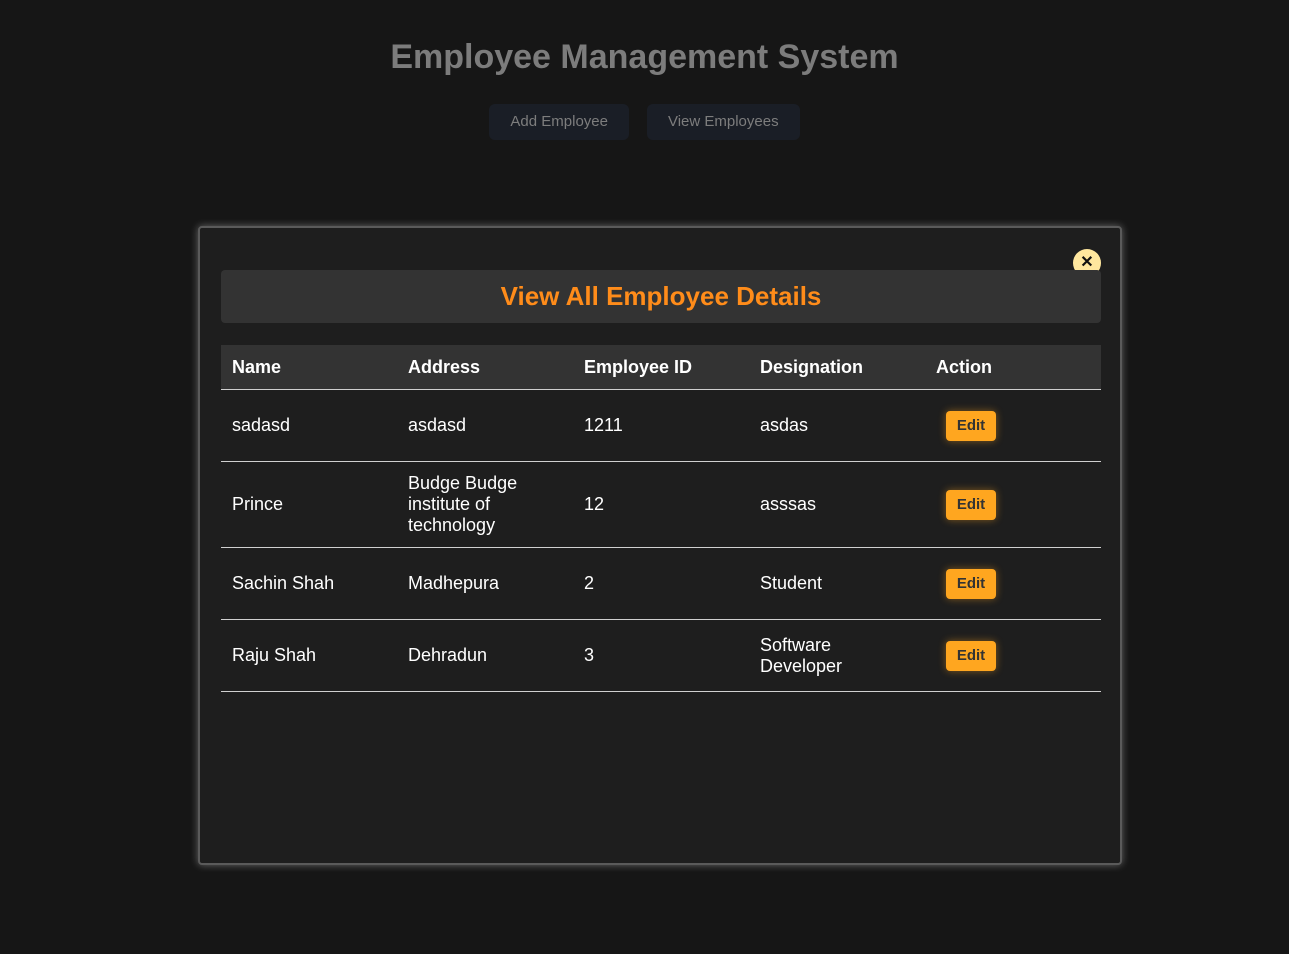  What do you see at coordinates (309, 425) in the screenshot?
I see `cell-name: sadasd` at bounding box center [309, 425].